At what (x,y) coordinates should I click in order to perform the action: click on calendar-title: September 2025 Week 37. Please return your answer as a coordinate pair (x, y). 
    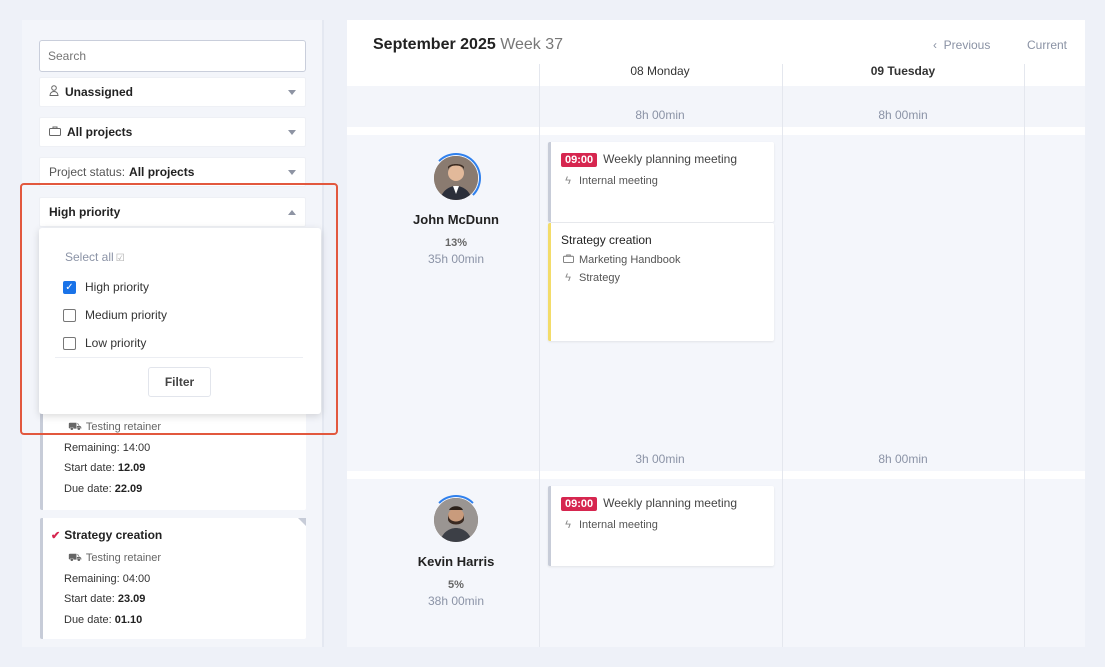
    Looking at the image, I should click on (468, 44).